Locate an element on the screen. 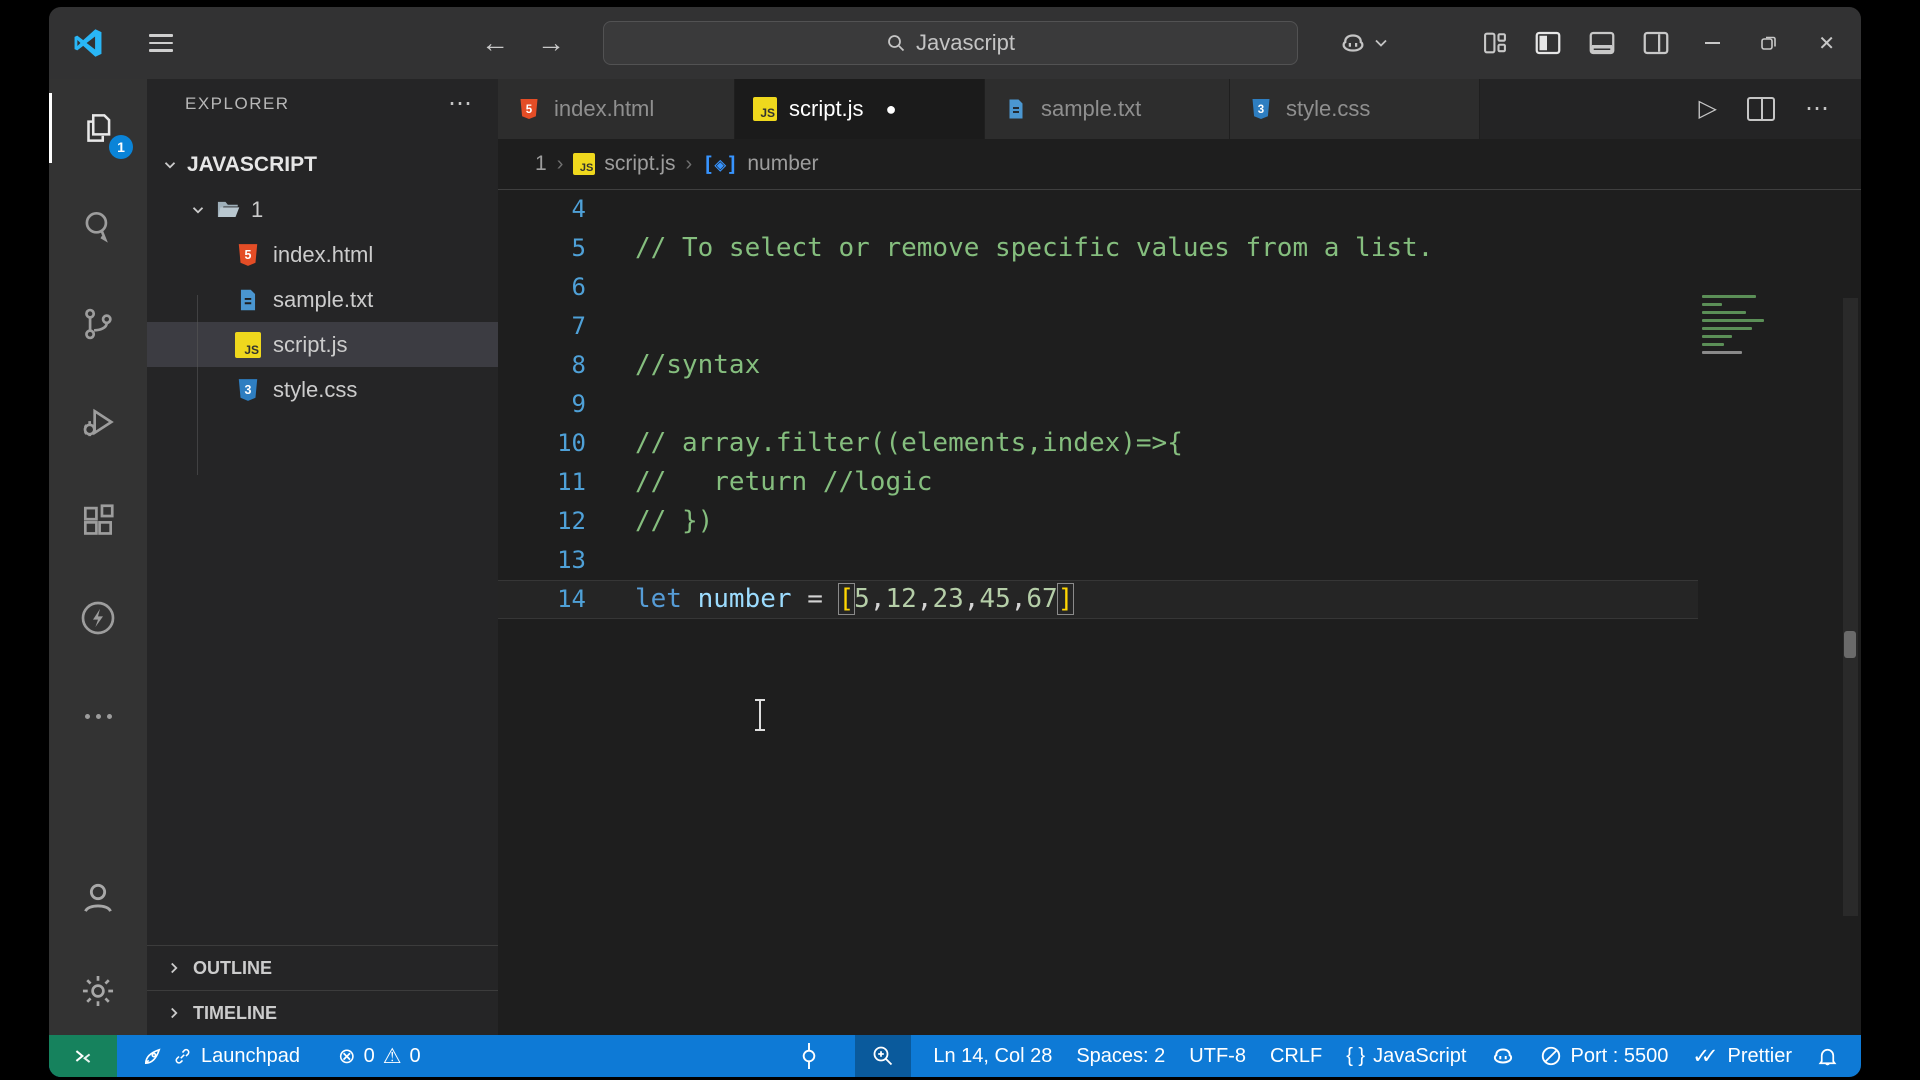 The width and height of the screenshot is (1920, 1080). customize-layout-icon is located at coordinates (1495, 43).